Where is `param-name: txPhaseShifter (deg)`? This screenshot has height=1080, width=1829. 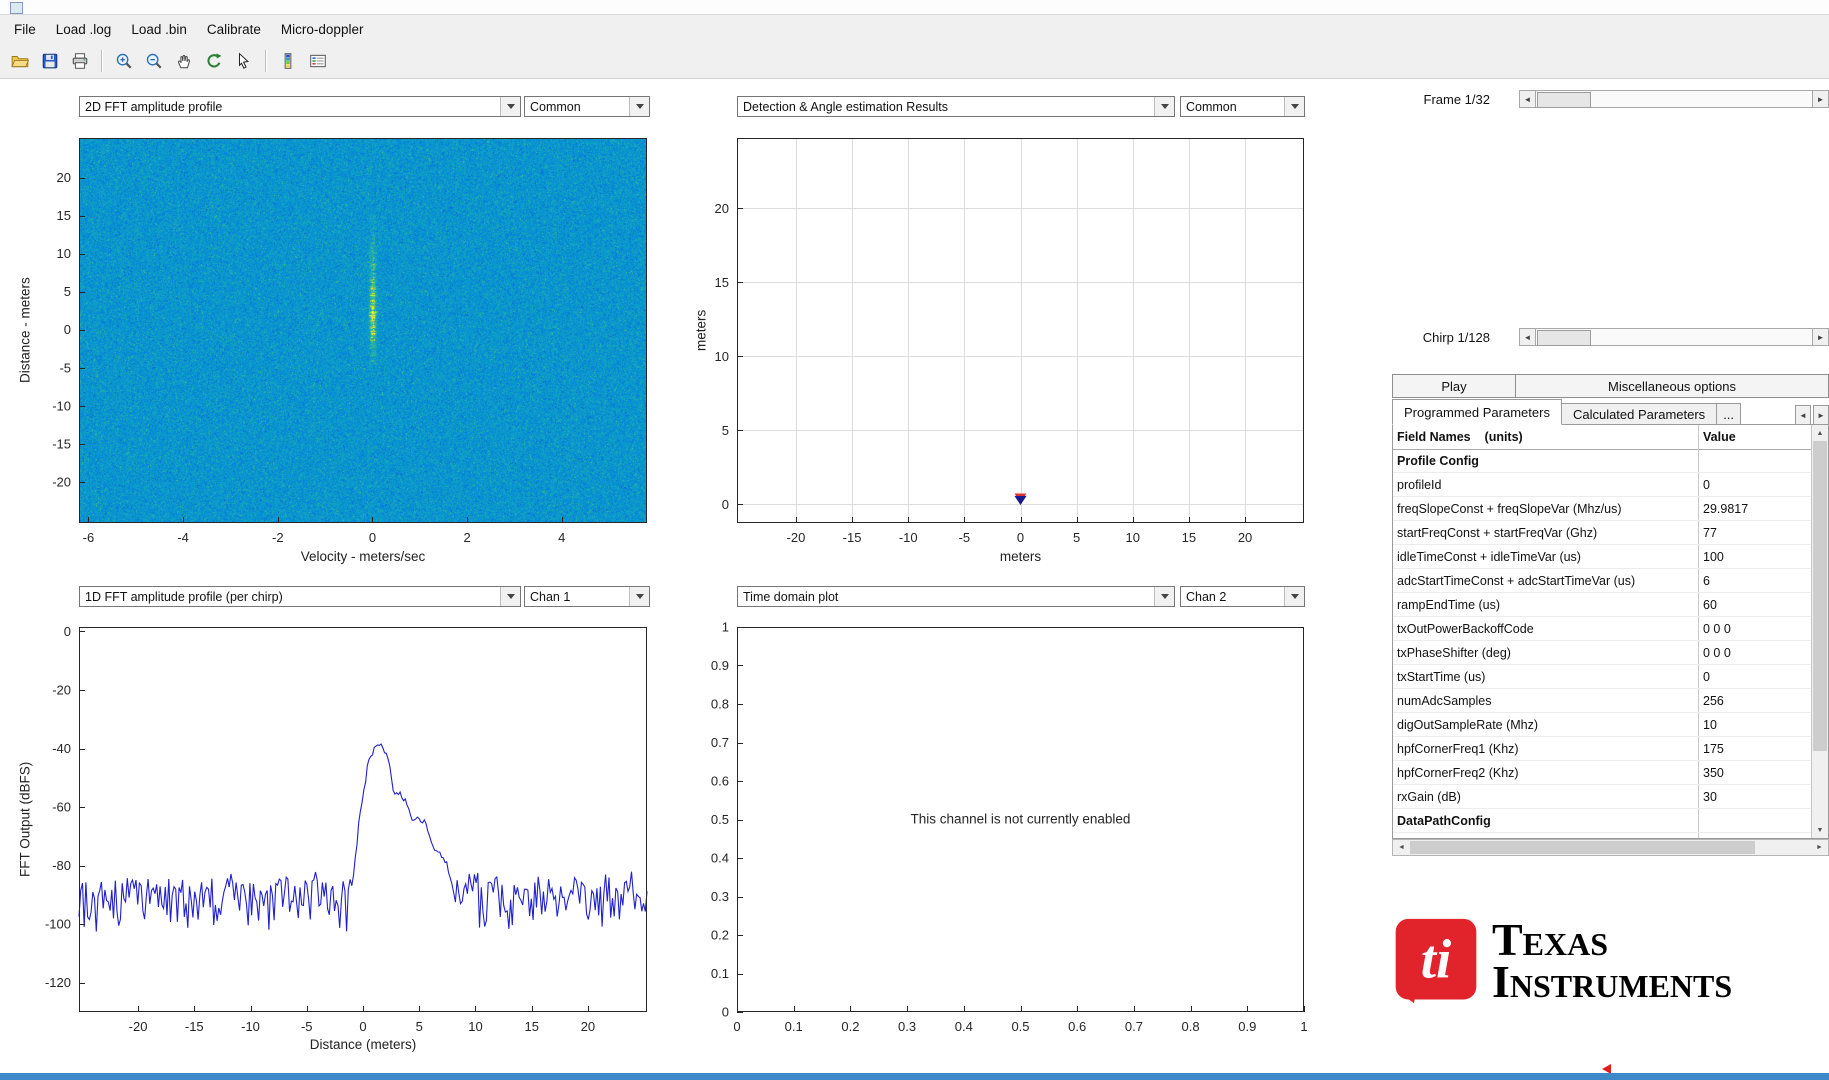 param-name: txPhaseShifter (deg) is located at coordinates (1546, 652).